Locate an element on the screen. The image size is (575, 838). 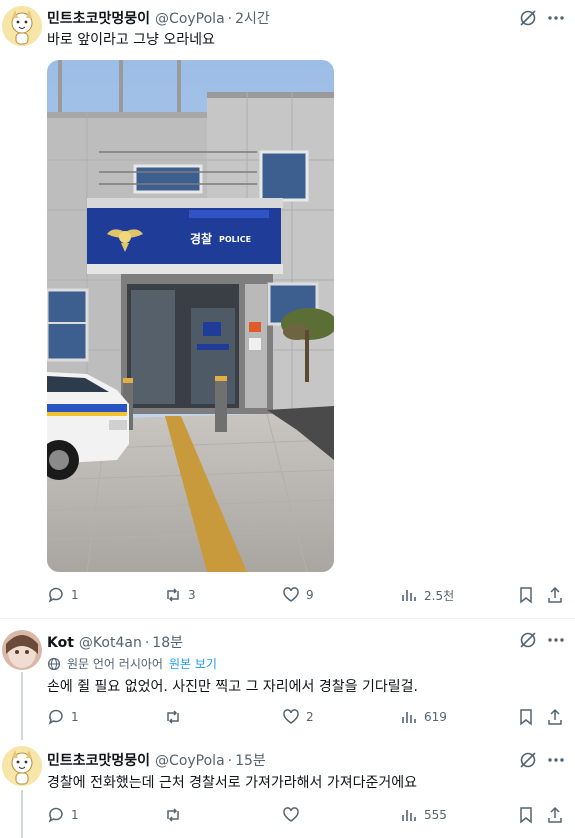
police-sign-korean: 경찰 is located at coordinates (201, 238).